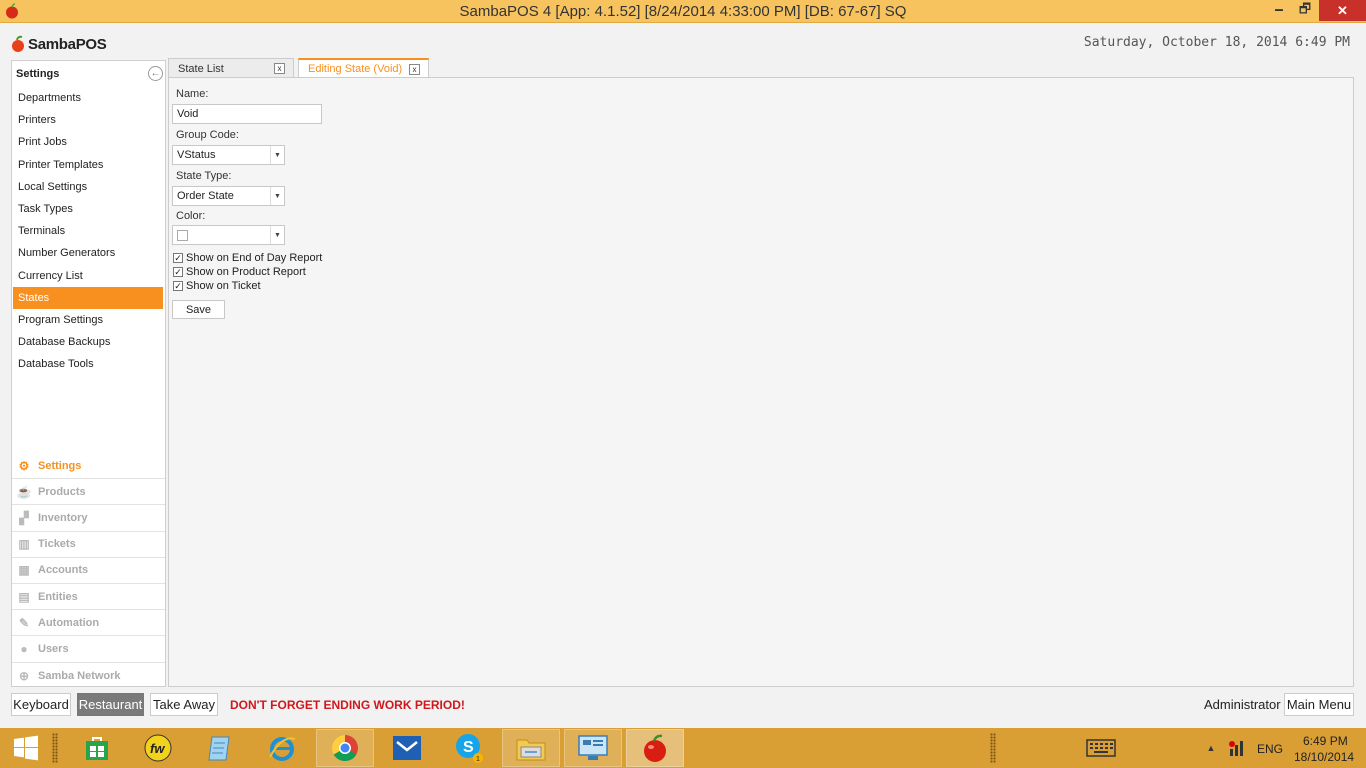 This screenshot has width=1366, height=768. I want to click on checkbox-label: Show on End of Day Report, so click(254, 258).